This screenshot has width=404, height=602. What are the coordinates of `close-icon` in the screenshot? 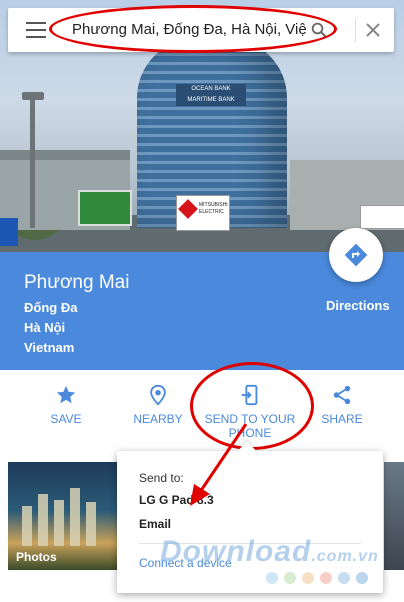 It's located at (373, 30).